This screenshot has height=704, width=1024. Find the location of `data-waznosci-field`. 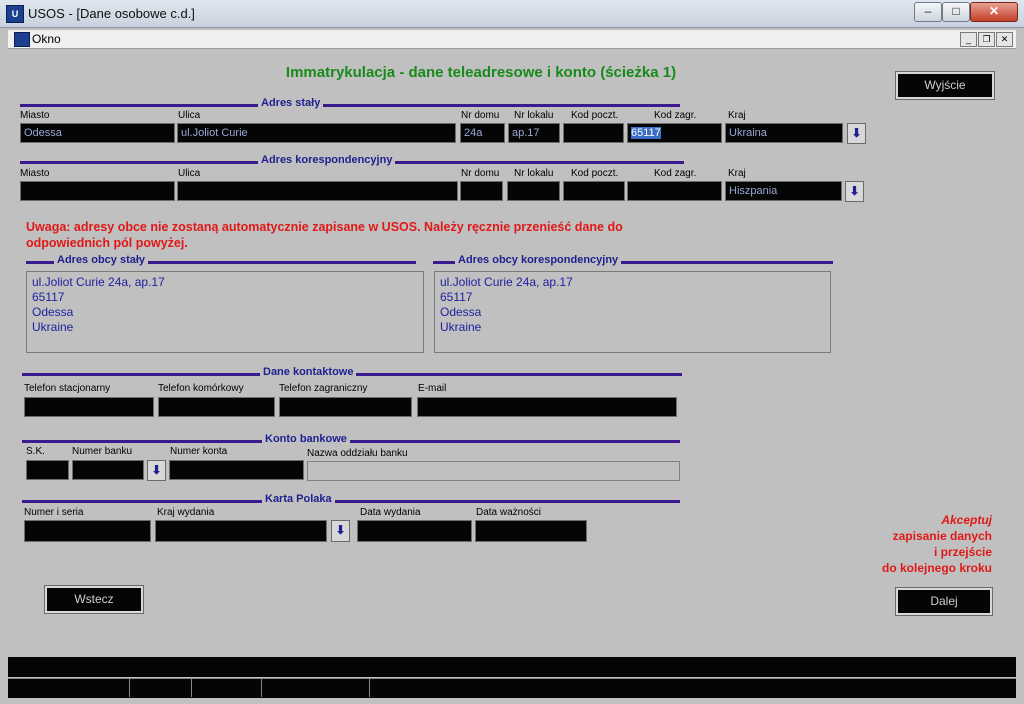

data-waznosci-field is located at coordinates (531, 531).